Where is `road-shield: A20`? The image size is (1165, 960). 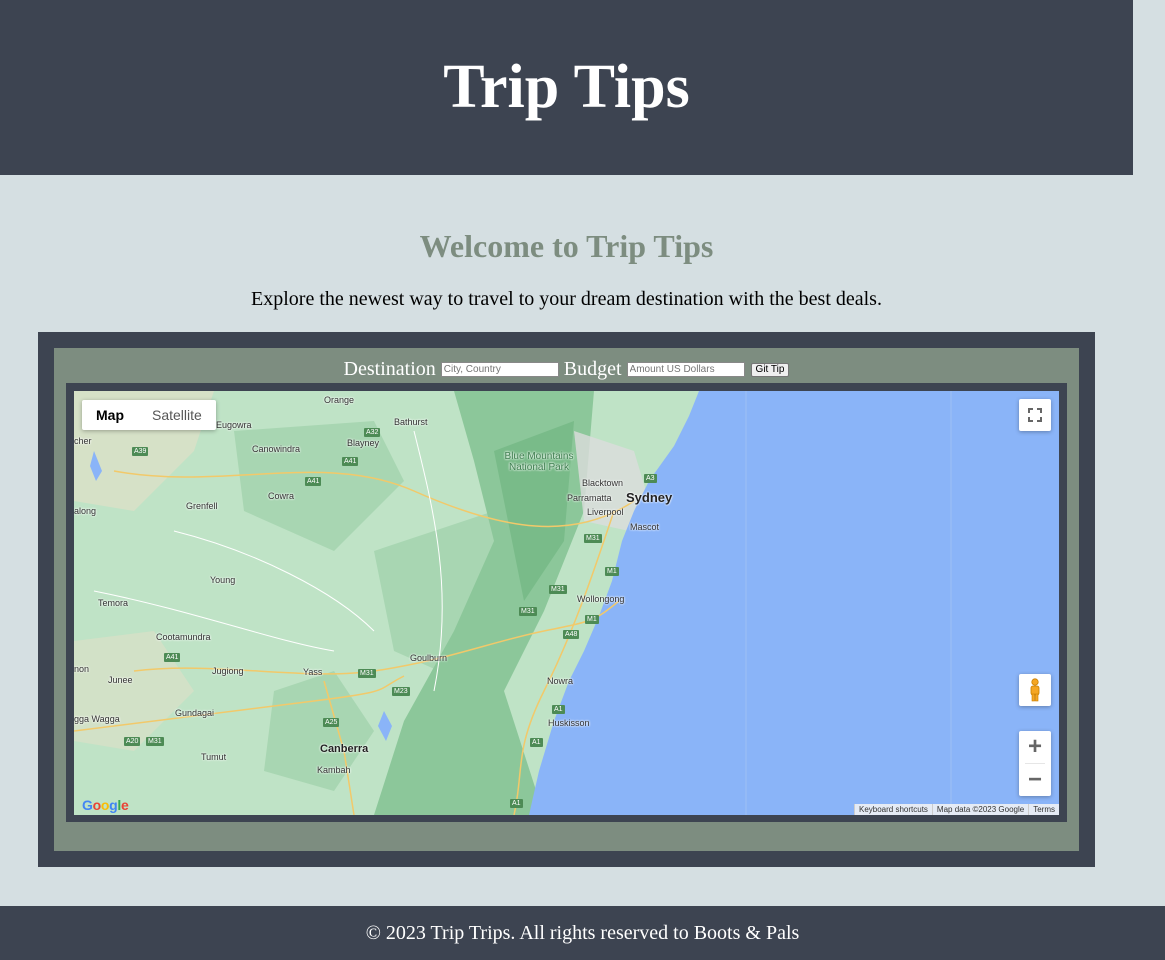
road-shield: A20 is located at coordinates (132, 741).